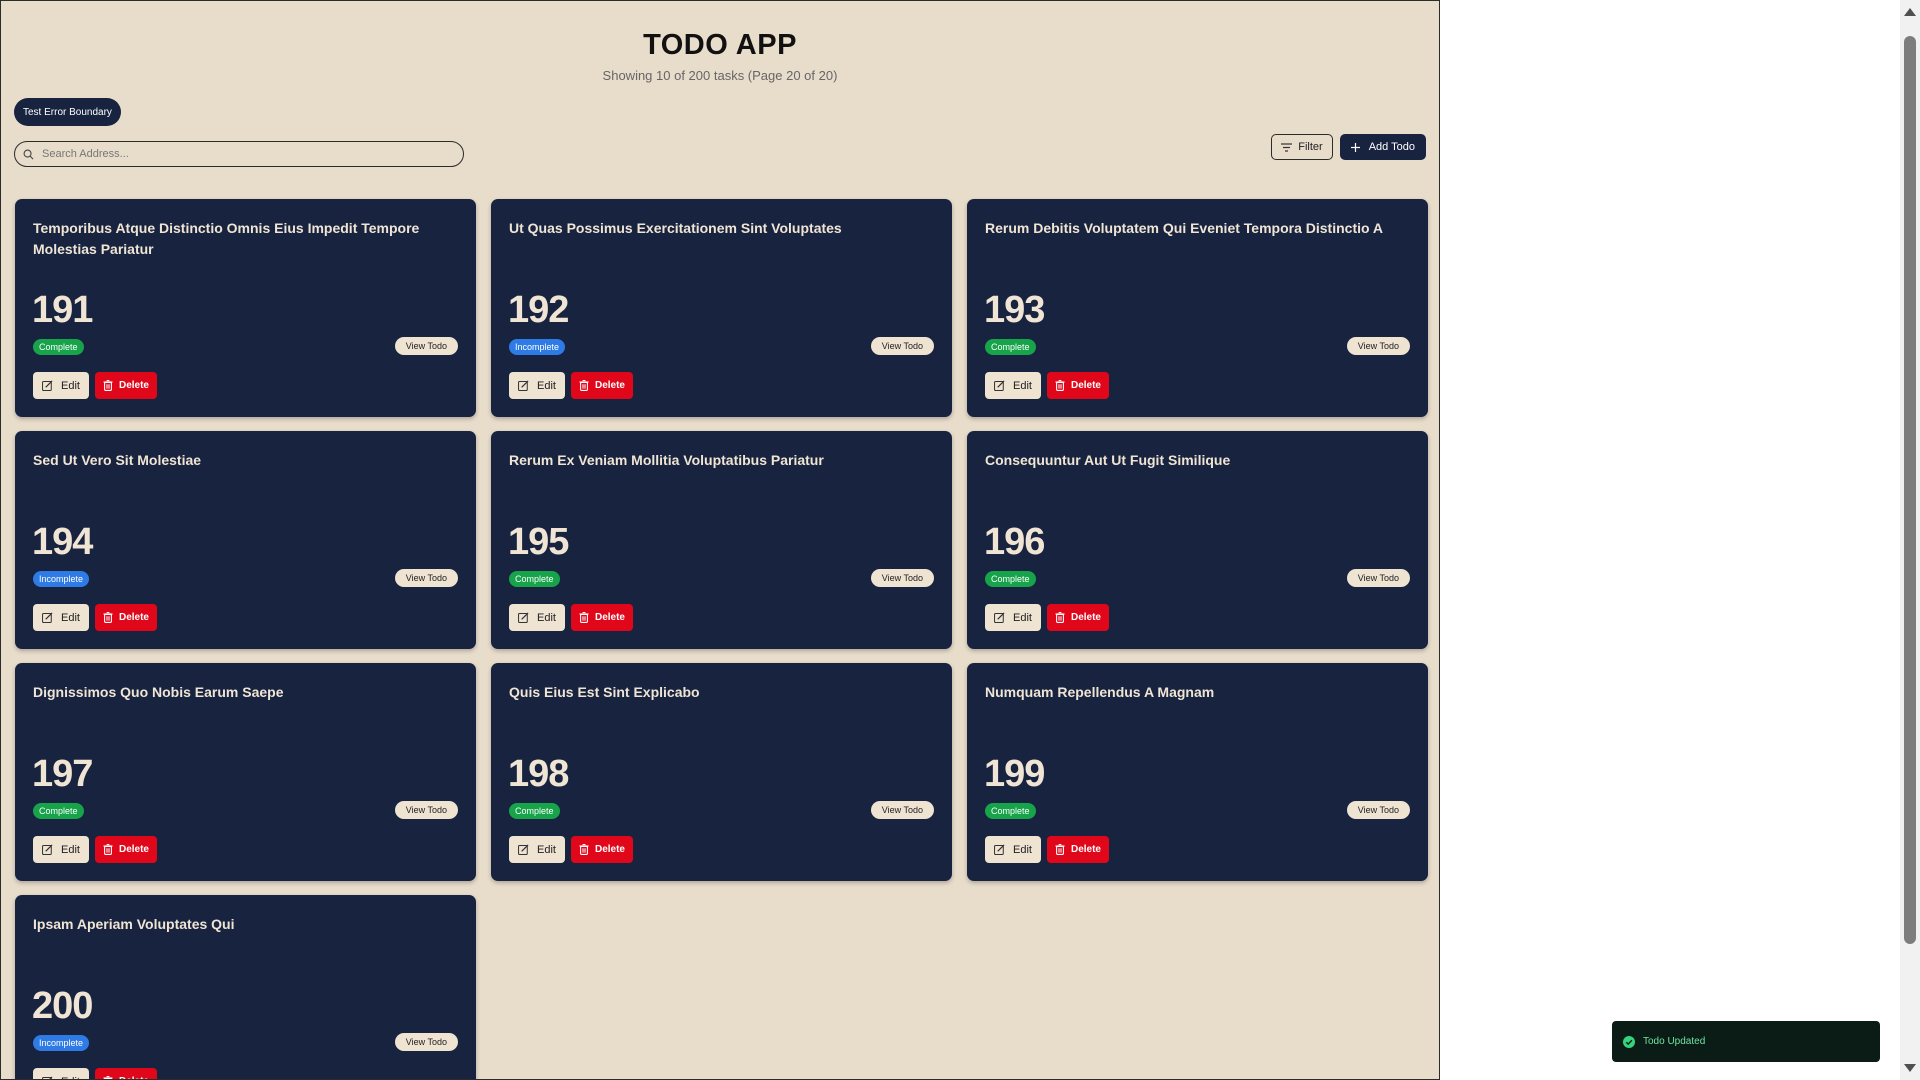 The width and height of the screenshot is (1920, 1080). Describe the element at coordinates (242, 154) in the screenshot. I see `search-input` at that location.